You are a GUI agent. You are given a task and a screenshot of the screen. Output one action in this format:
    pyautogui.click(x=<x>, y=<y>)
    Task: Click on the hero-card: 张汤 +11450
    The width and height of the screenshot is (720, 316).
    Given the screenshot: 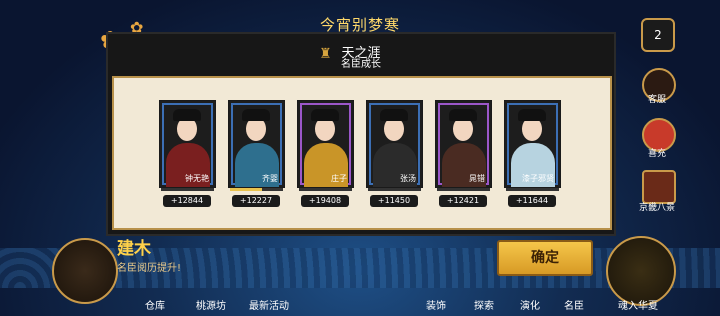 What is the action you would take?
    pyautogui.click(x=394, y=153)
    